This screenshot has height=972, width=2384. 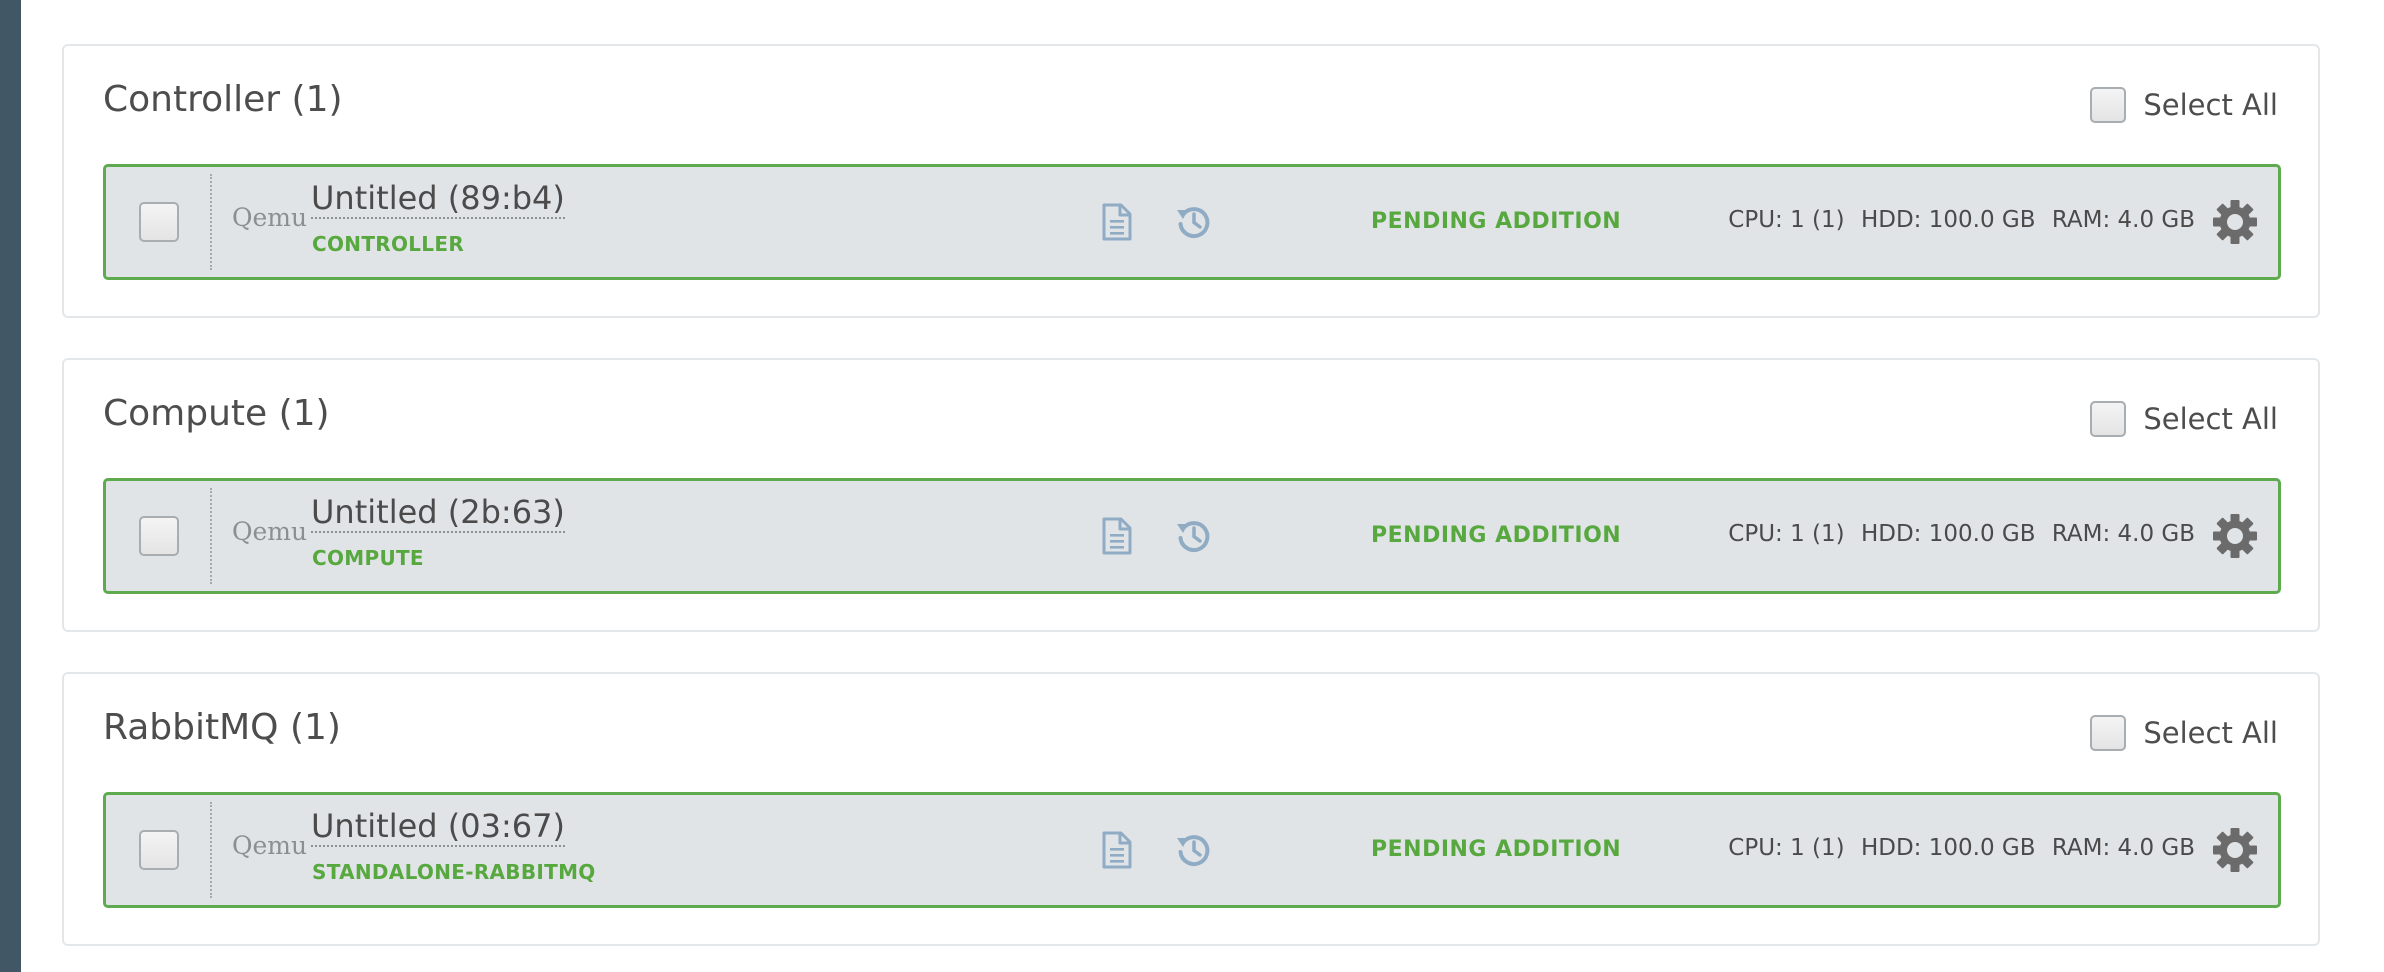 What do you see at coordinates (223, 99) in the screenshot?
I see `group-title: Controller (1)` at bounding box center [223, 99].